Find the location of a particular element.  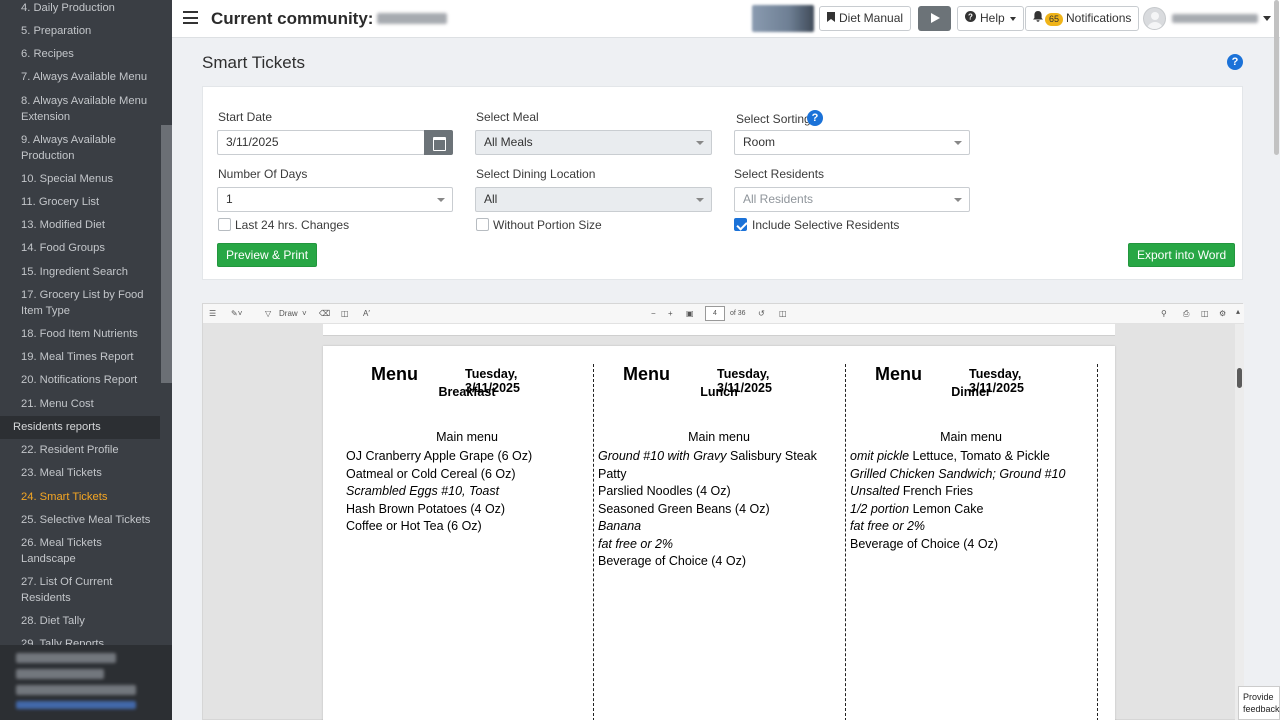

diet-manual-button: Diet Manual is located at coordinates (865, 18).